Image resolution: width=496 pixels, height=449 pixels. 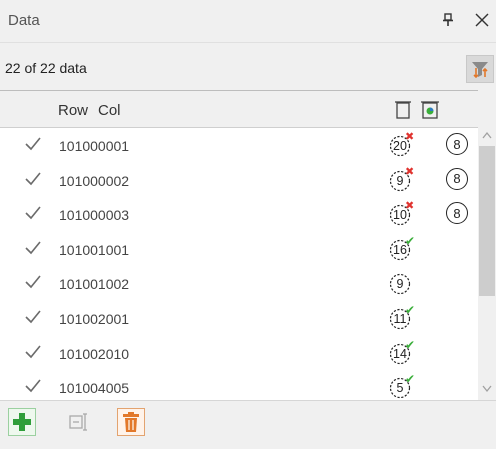 What do you see at coordinates (94, 319) in the screenshot?
I see `row-label: 101002001` at bounding box center [94, 319].